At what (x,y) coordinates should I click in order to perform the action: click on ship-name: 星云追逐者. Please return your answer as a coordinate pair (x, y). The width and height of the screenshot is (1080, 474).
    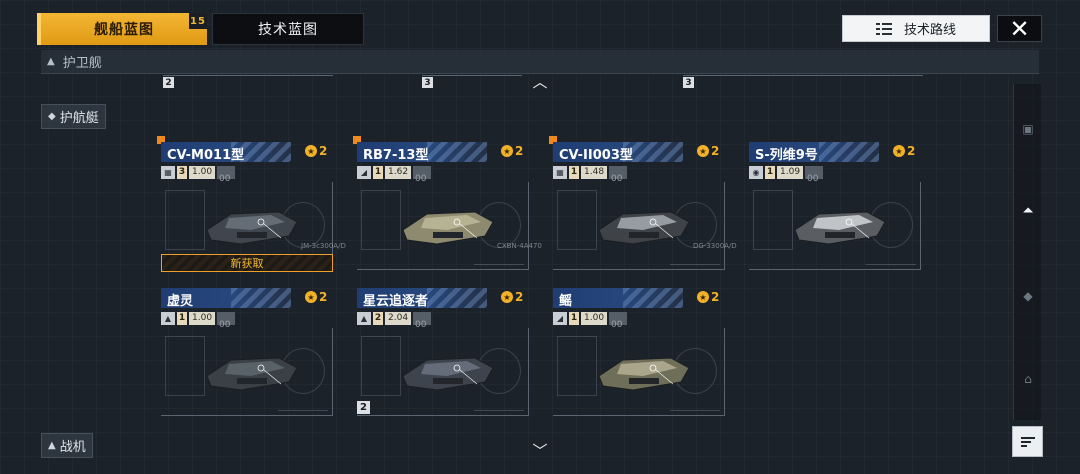
    Looking at the image, I should click on (396, 301).